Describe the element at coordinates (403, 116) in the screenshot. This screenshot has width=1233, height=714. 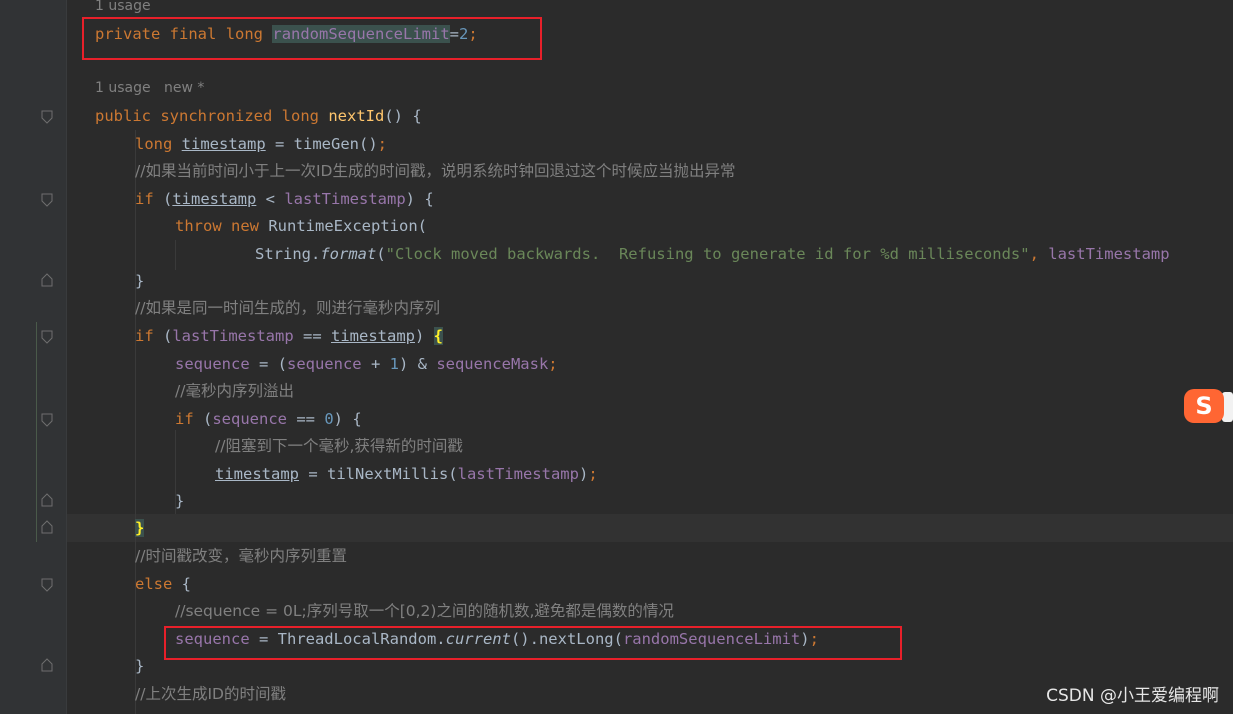
I see `code-text: () {` at that location.